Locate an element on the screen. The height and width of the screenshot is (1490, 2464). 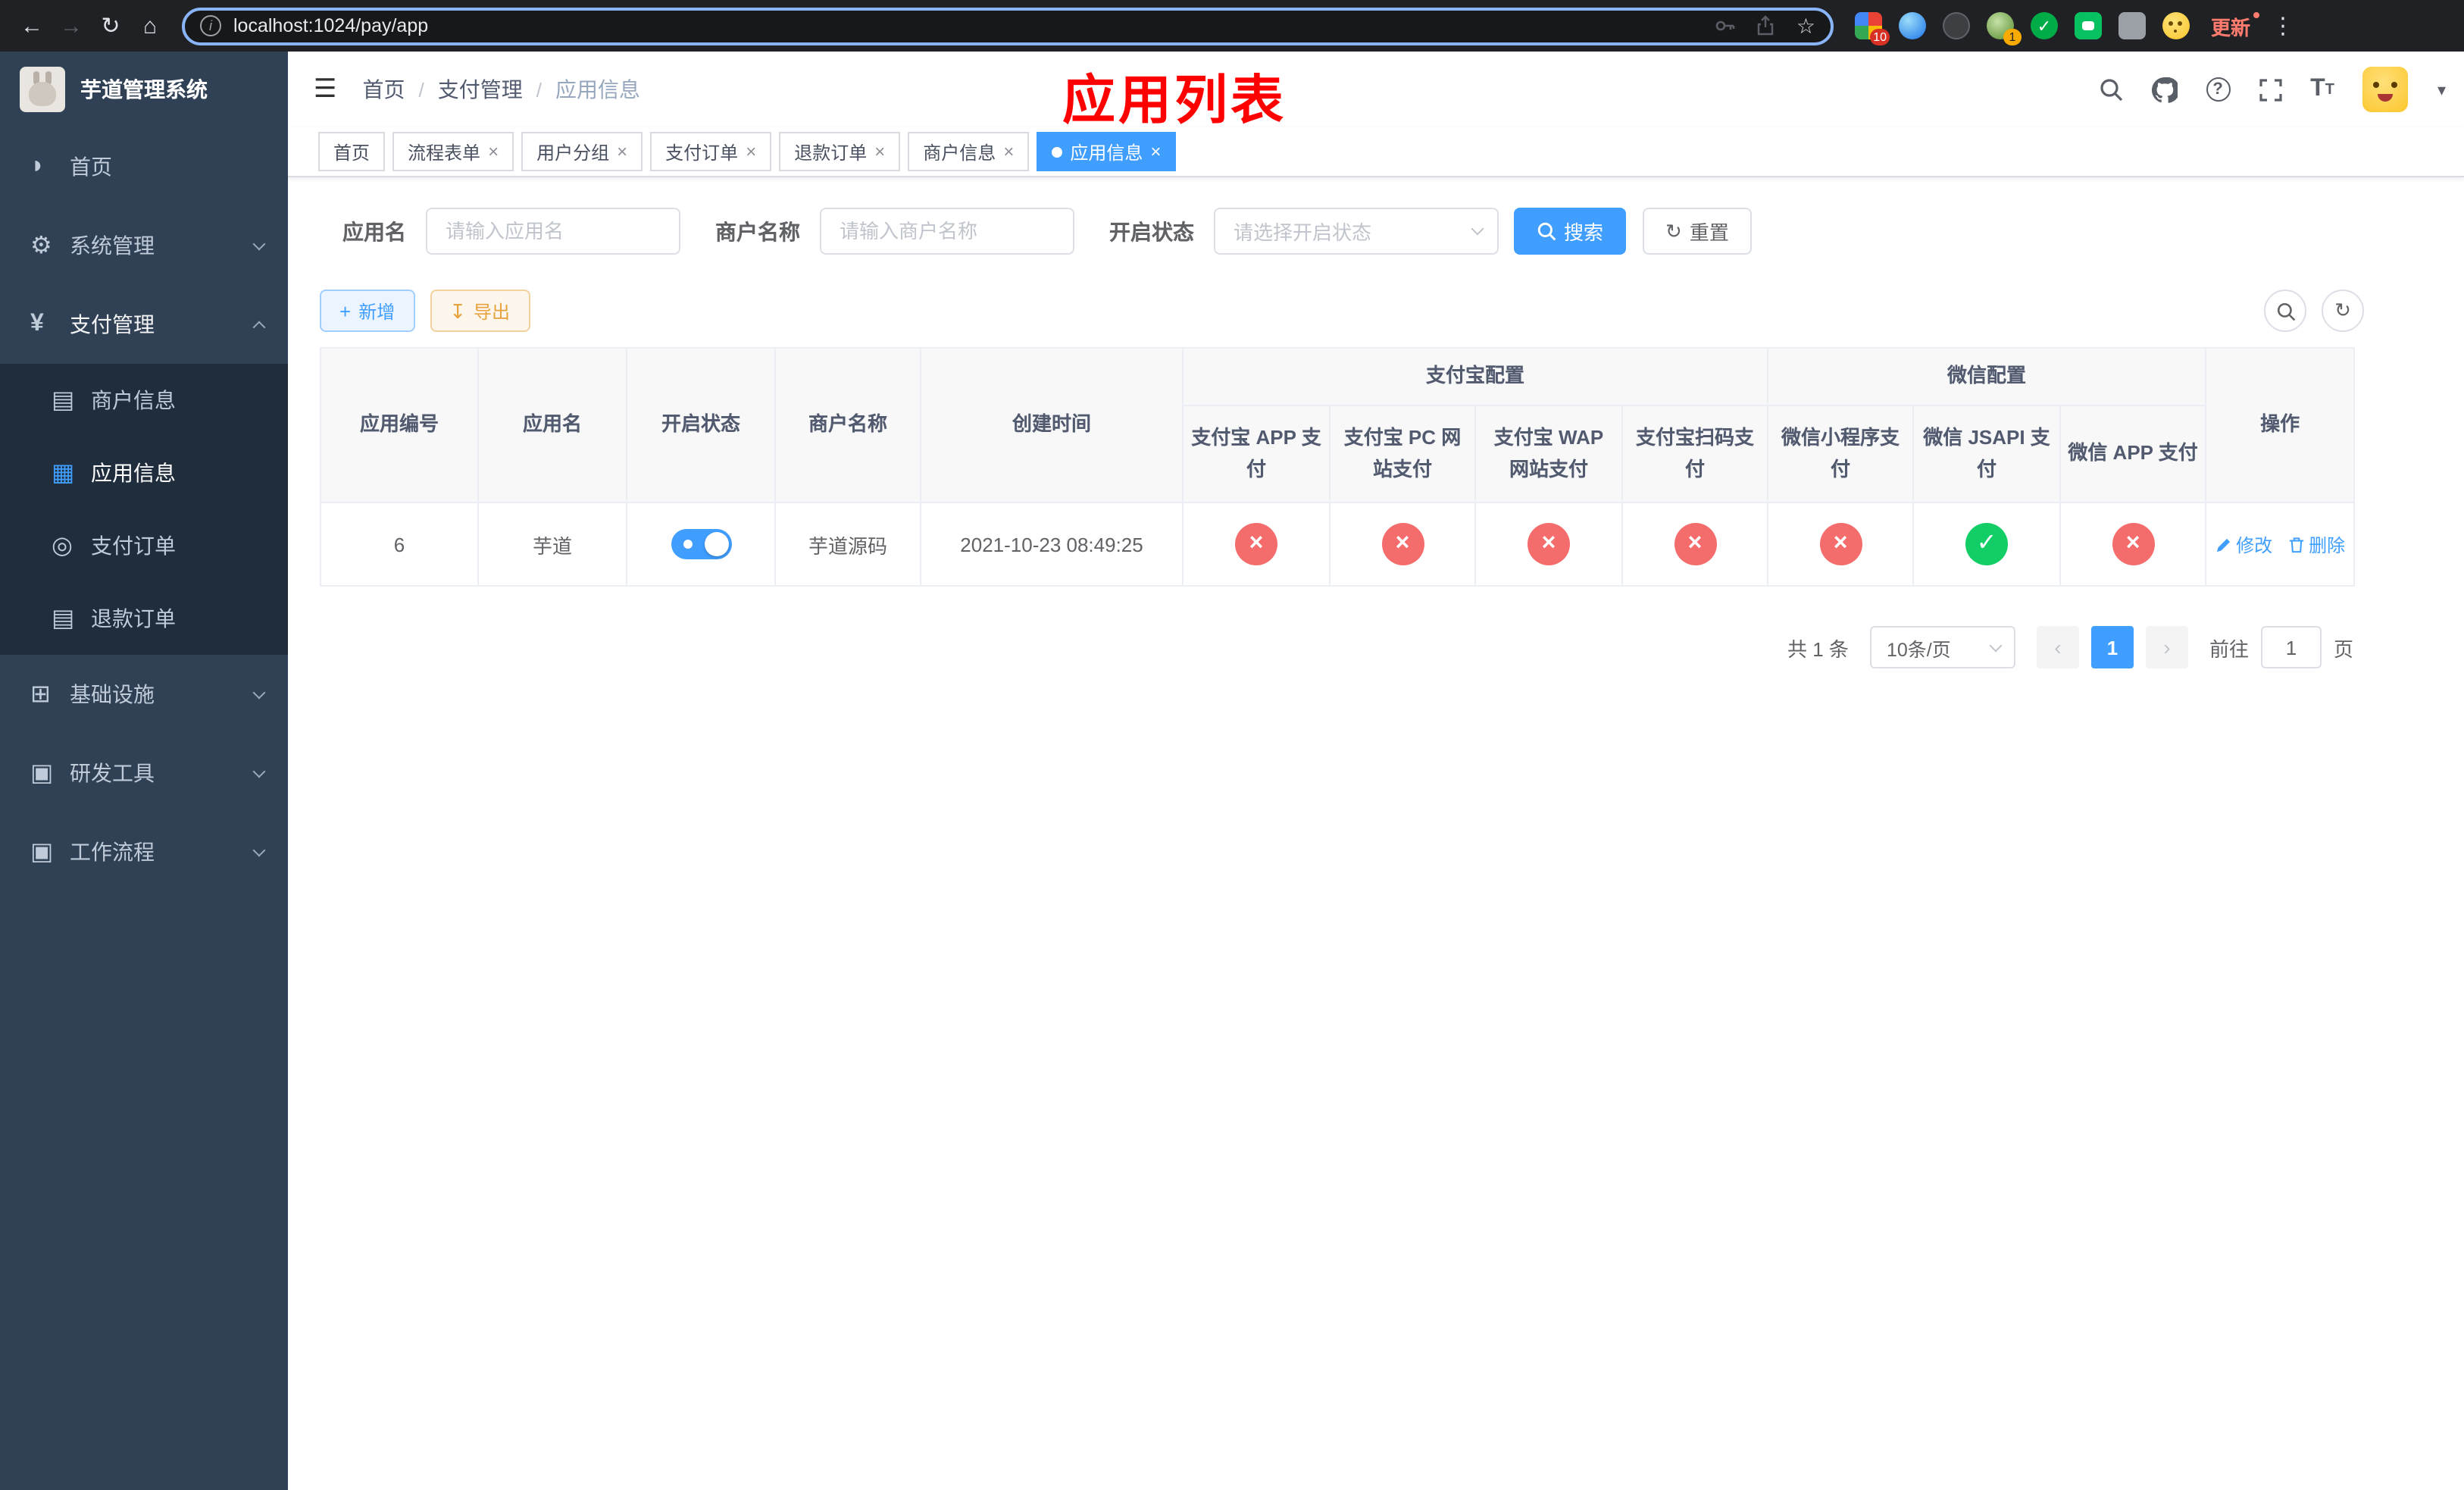
add-button: + 新增 is located at coordinates (367, 311).